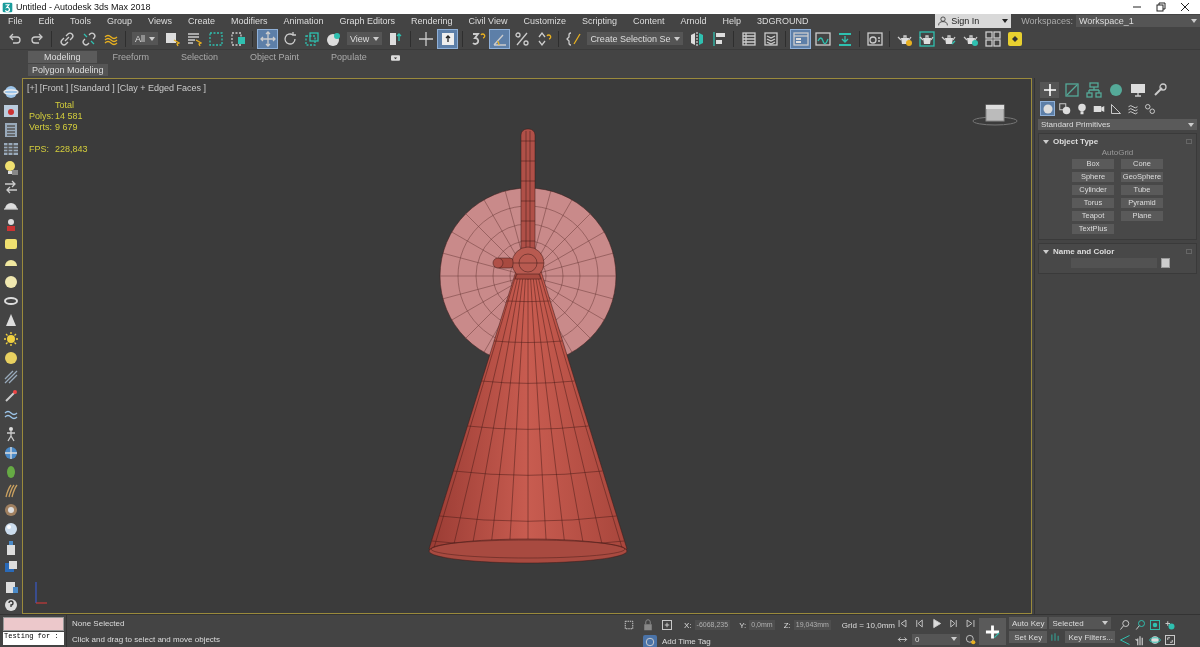 The image size is (1200, 647). I want to click on workspace-dropdown: Workspace_1, so click(1138, 21).